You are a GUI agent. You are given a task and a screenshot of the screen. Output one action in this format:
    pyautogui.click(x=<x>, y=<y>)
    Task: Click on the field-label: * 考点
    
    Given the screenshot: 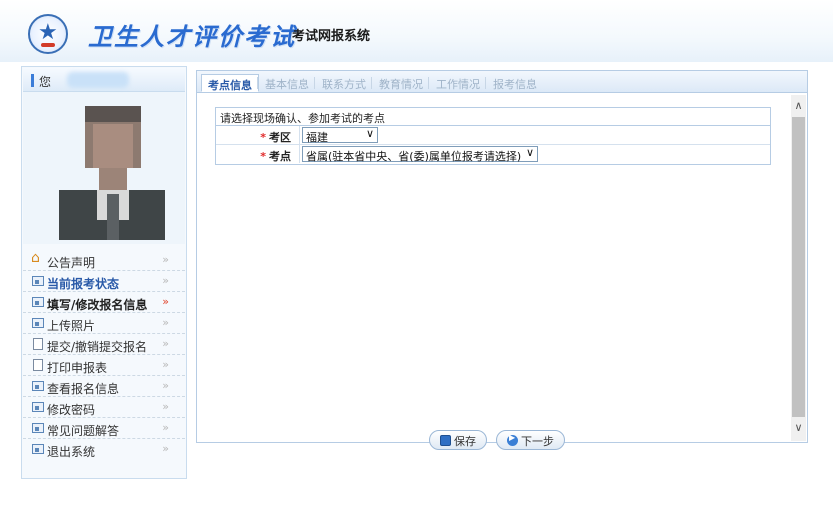 What is the action you would take?
    pyautogui.click(x=258, y=154)
    